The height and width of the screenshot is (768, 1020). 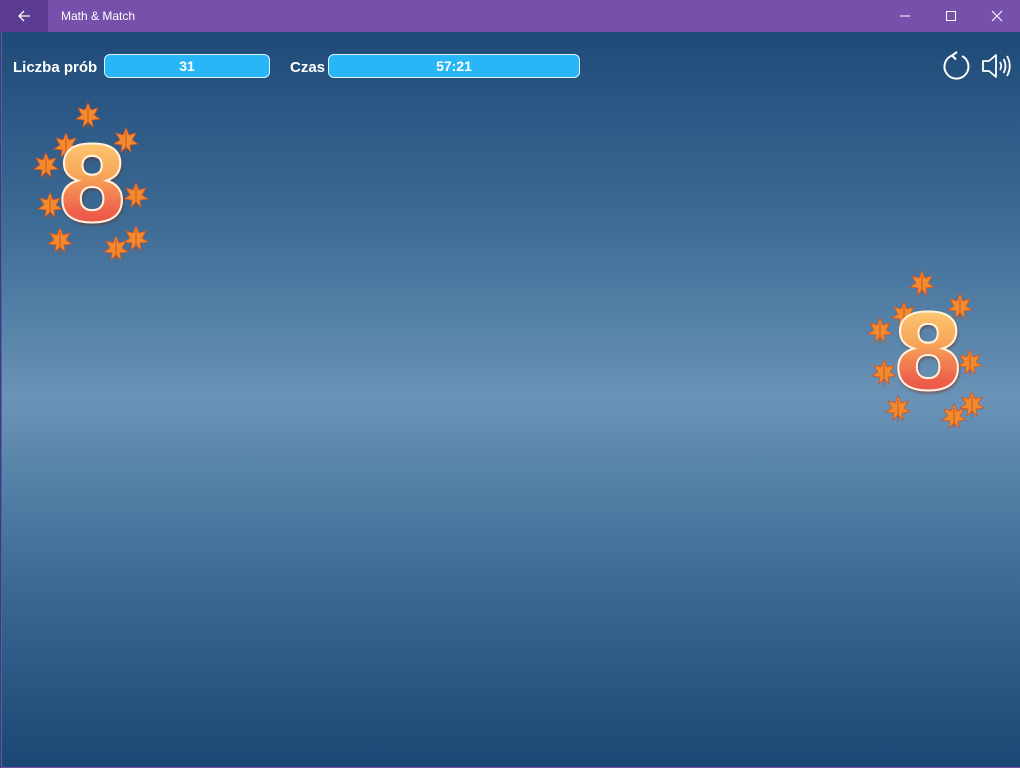 I want to click on sound-button, so click(x=996, y=66).